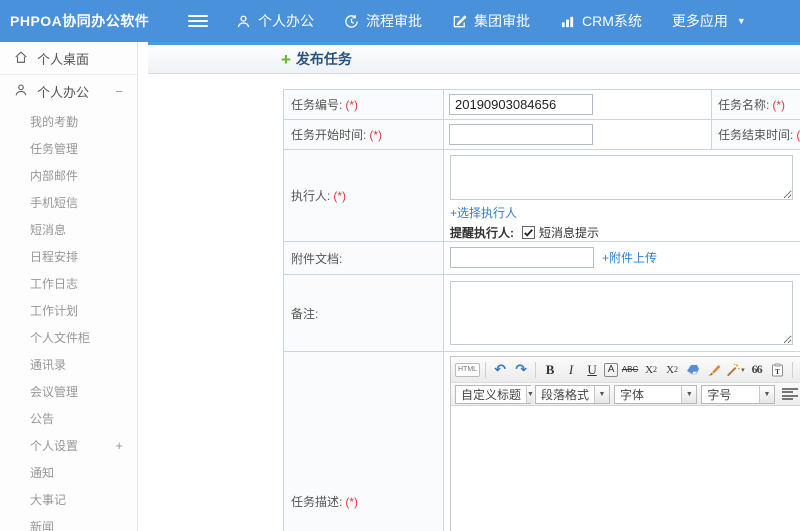 The width and height of the screenshot is (800, 531). I want to click on description-label-cell: 任务描述: (*), so click(364, 441).